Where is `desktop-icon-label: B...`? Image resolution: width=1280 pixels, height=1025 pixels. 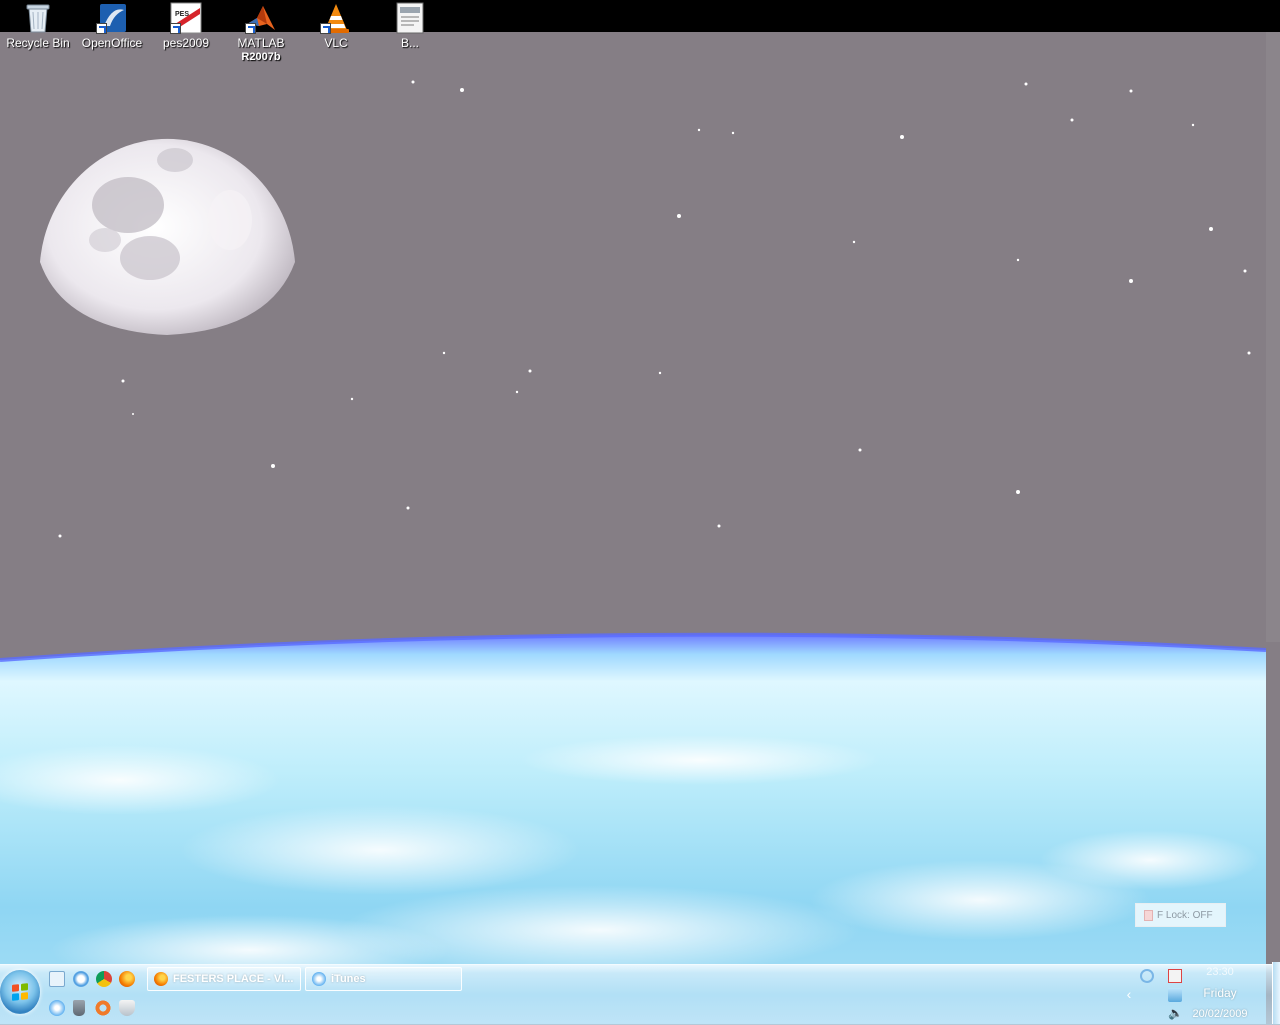
desktop-icon-label: B... is located at coordinates (409, 43).